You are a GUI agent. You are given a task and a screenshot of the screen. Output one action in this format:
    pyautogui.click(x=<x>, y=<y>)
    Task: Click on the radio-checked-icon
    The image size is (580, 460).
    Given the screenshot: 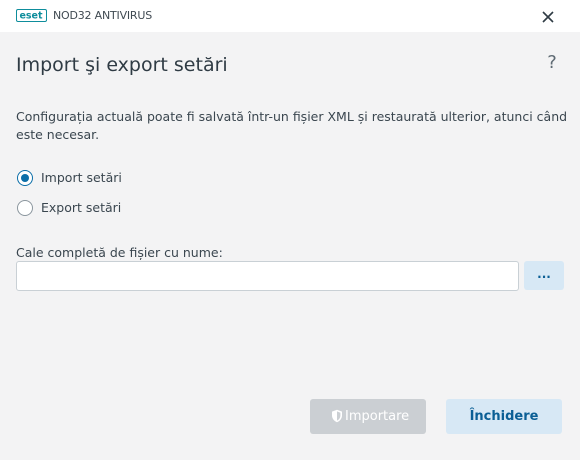 What is the action you would take?
    pyautogui.click(x=25, y=178)
    